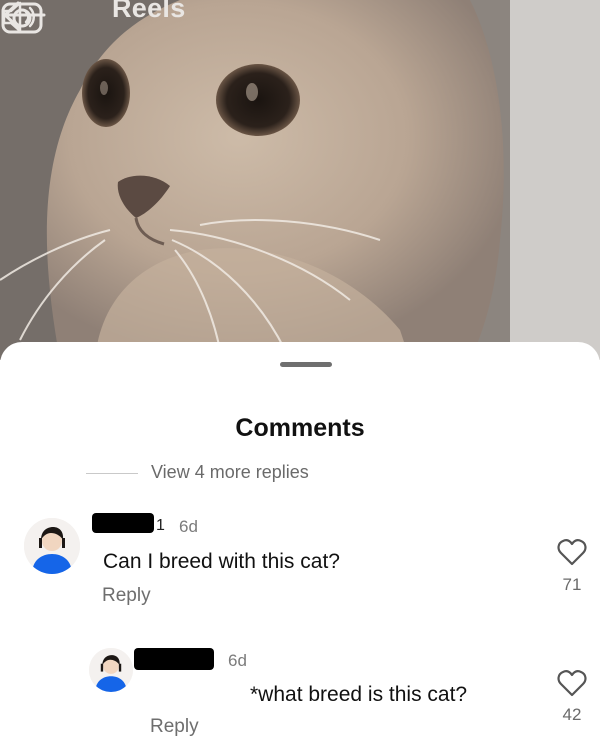 The height and width of the screenshot is (747, 600). What do you see at coordinates (306, 364) in the screenshot?
I see `drag-handle` at bounding box center [306, 364].